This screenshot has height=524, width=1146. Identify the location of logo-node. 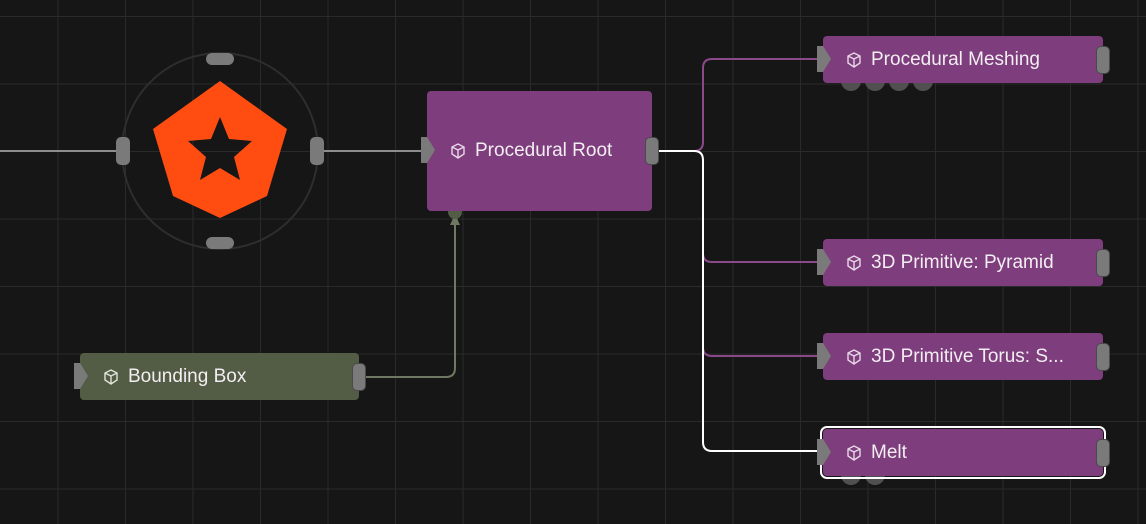
(220, 151).